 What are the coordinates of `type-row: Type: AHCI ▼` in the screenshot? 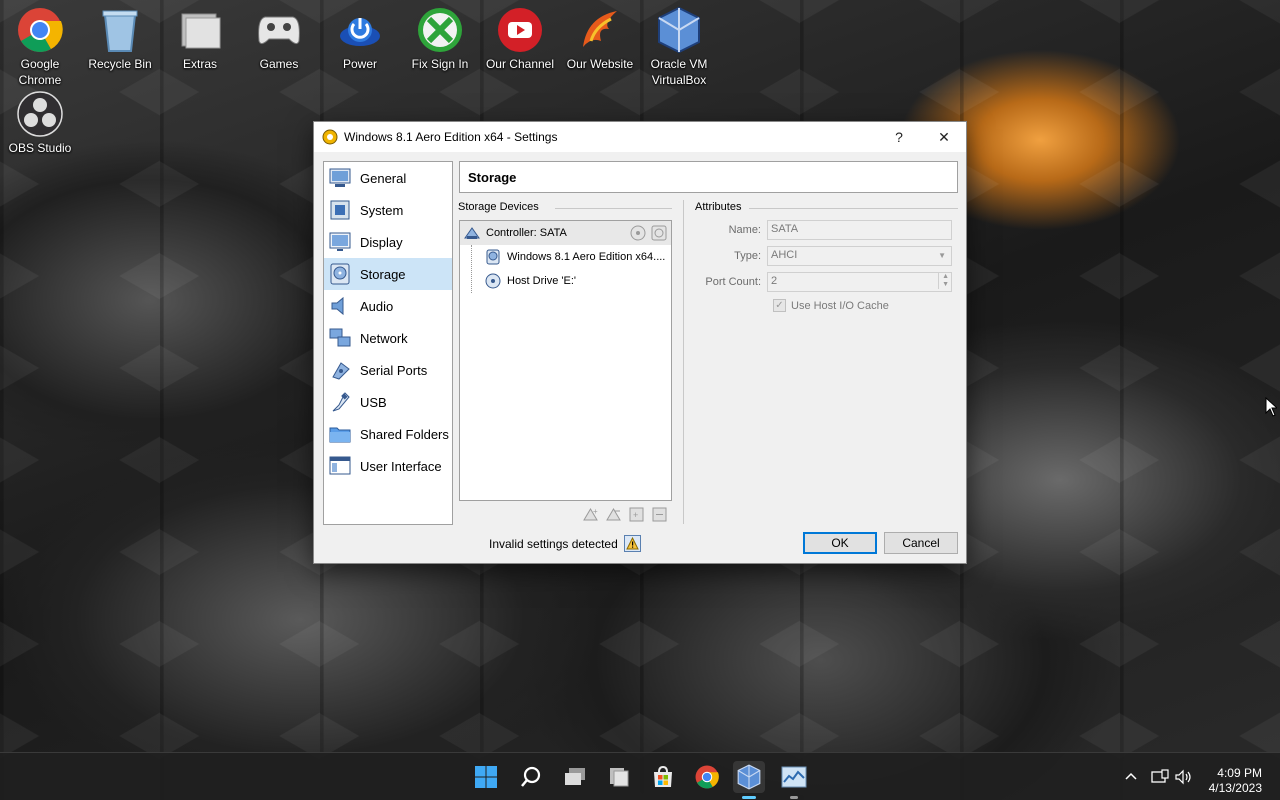 It's located at (826, 256).